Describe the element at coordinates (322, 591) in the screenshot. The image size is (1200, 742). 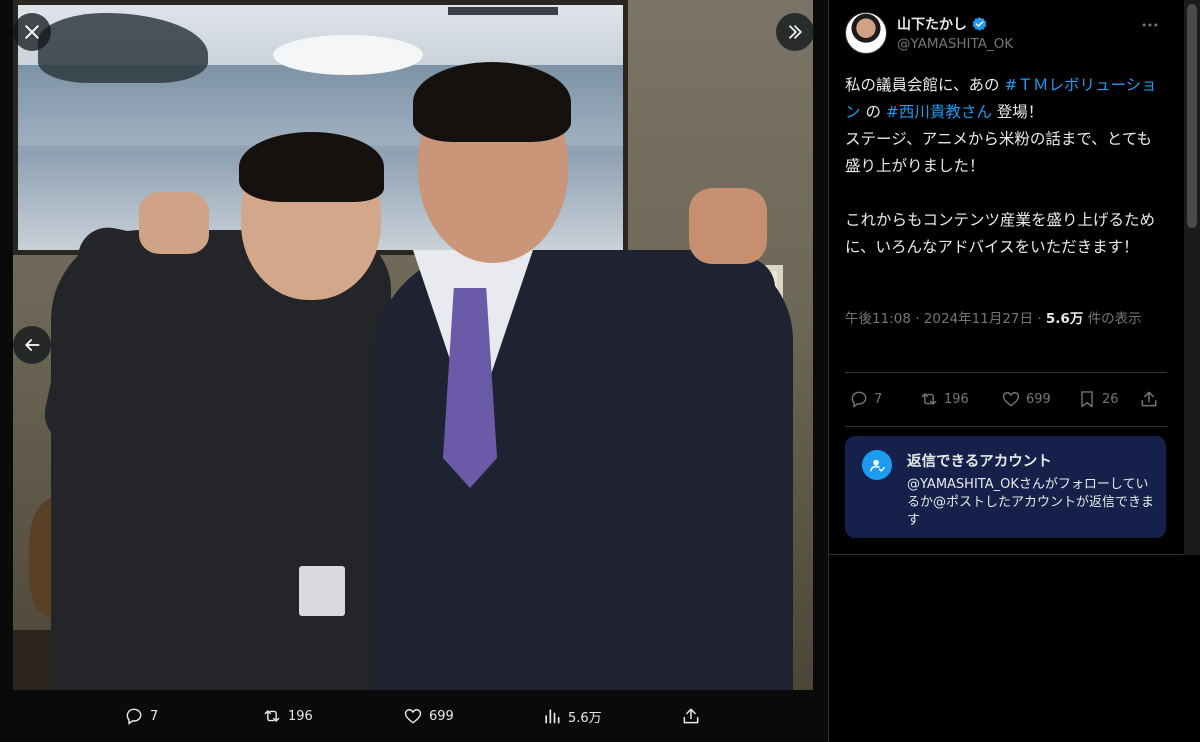
I see `id-badge` at that location.